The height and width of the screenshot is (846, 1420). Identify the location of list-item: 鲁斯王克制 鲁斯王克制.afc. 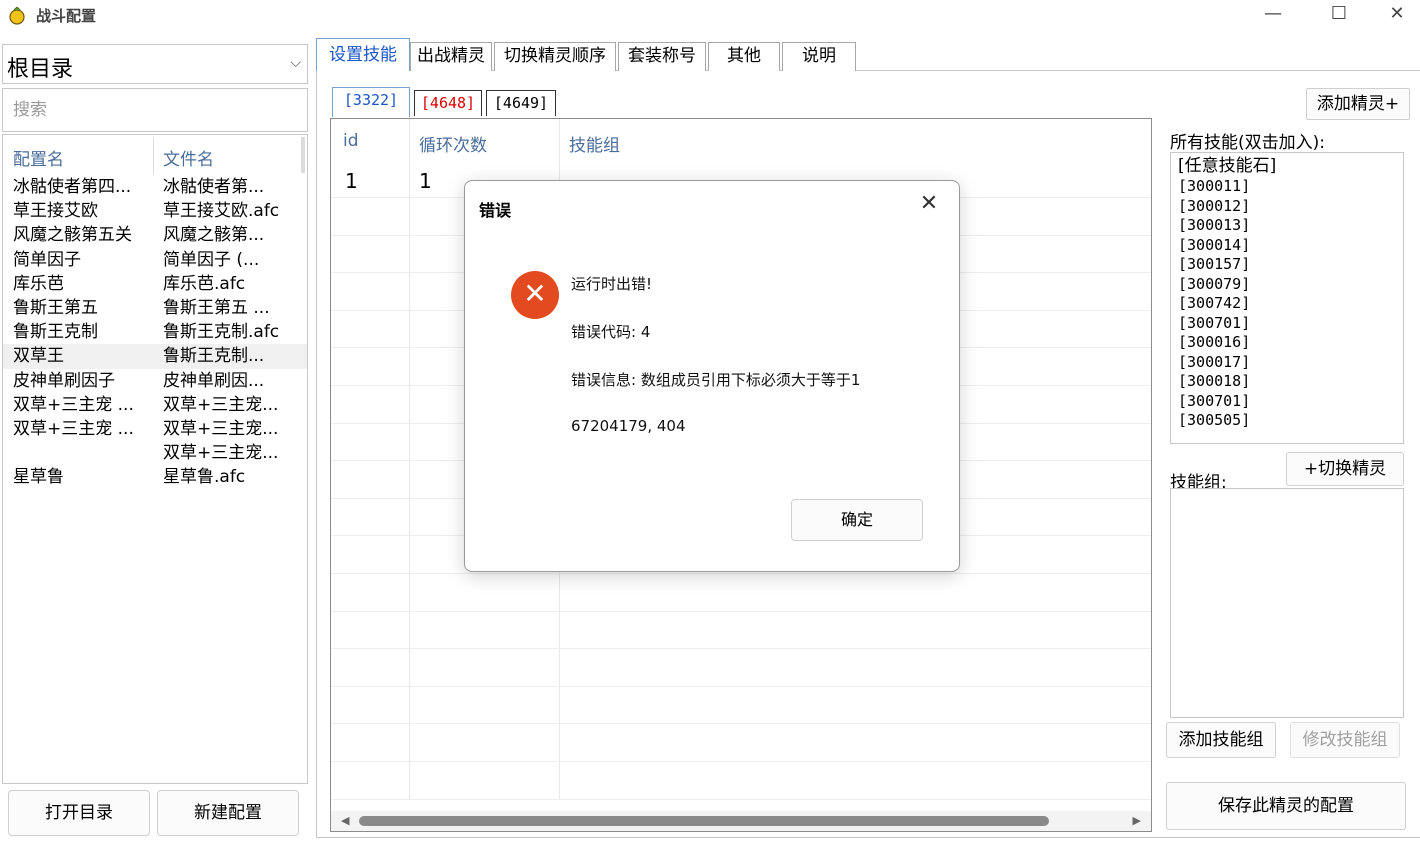
(155, 332).